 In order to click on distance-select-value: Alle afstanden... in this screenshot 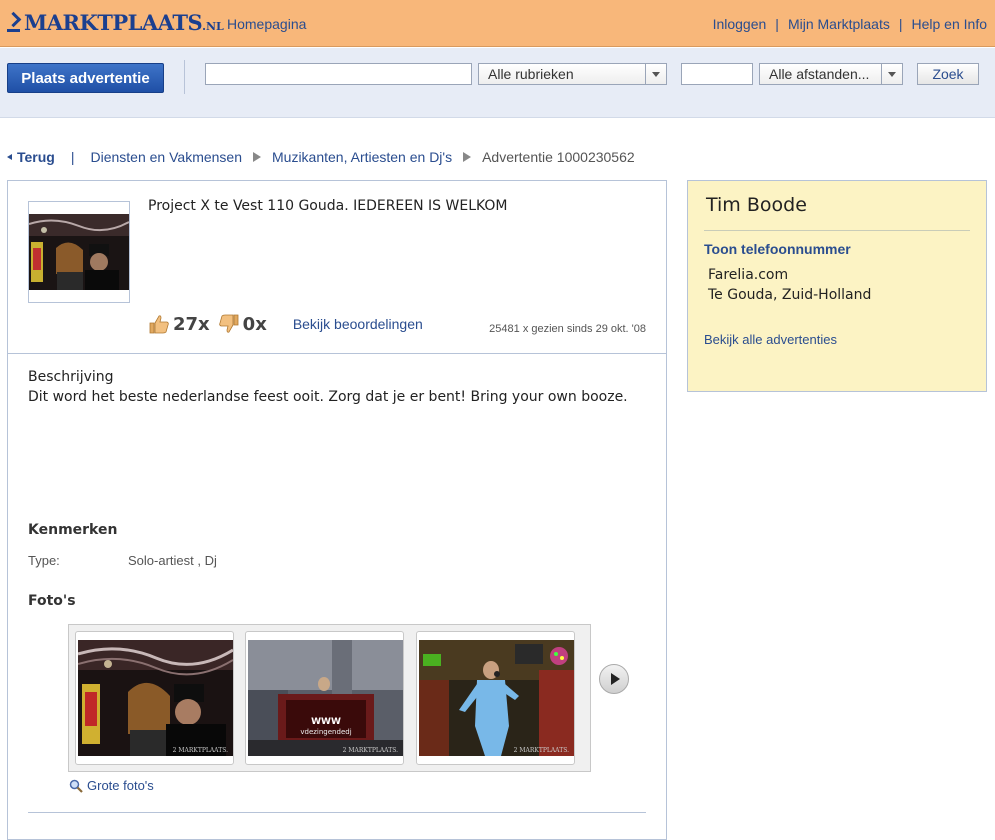, I will do `click(819, 74)`.